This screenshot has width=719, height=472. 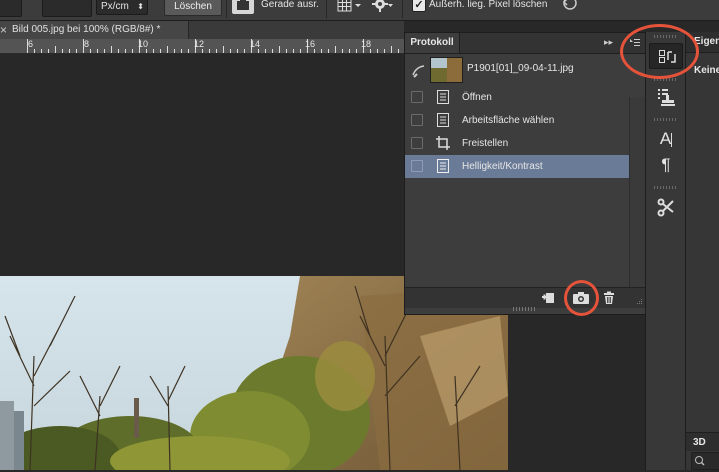 I want to click on annotation-circle-snapshot-button, so click(x=581, y=298).